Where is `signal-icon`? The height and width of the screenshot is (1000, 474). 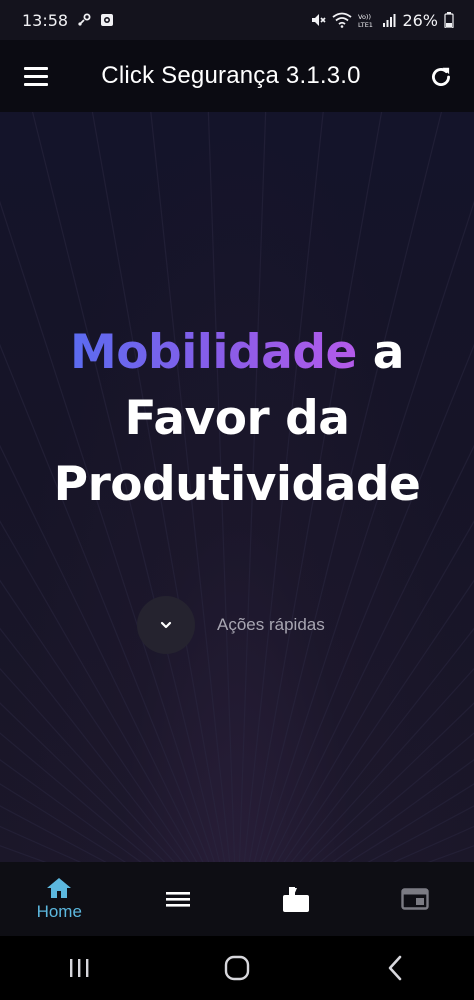 signal-icon is located at coordinates (389, 20).